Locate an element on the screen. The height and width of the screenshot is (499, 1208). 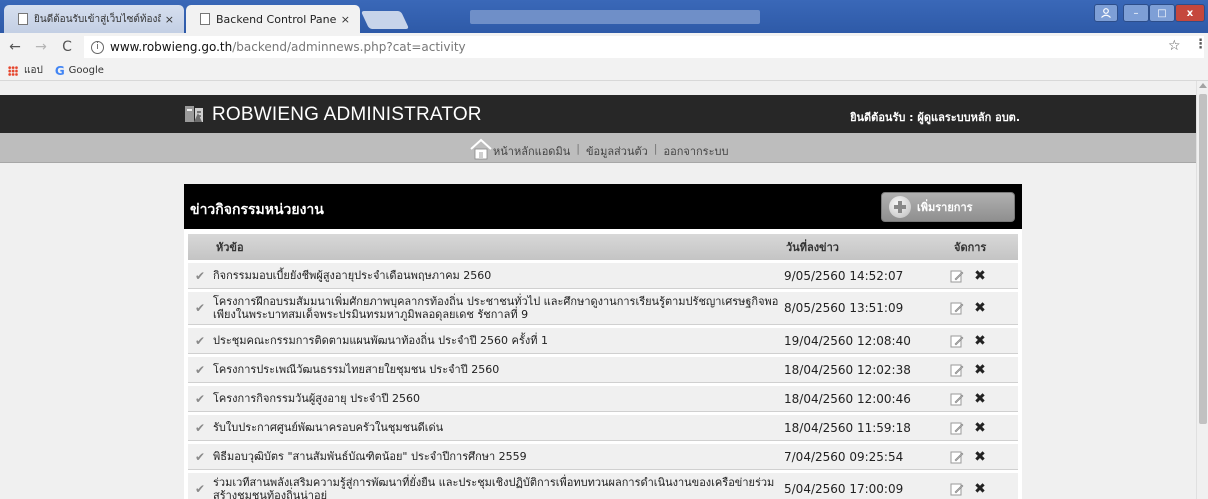
scroll-up-arrow-icon is located at coordinates (1203, 85).